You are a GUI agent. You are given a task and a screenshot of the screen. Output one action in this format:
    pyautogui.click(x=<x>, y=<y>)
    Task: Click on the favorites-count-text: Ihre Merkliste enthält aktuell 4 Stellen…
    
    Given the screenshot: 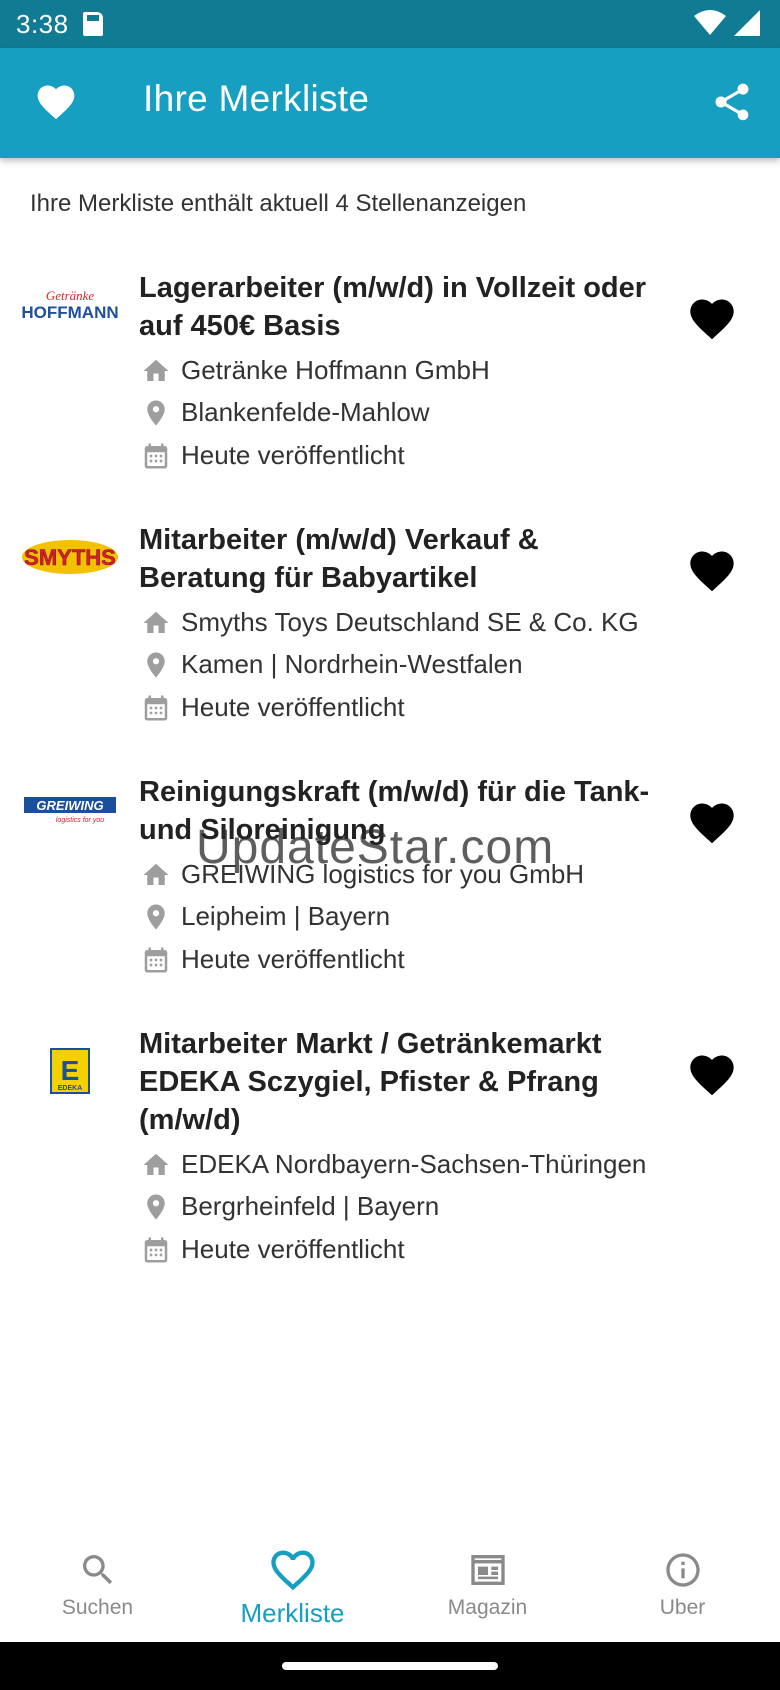 What is the action you would take?
    pyautogui.click(x=278, y=203)
    